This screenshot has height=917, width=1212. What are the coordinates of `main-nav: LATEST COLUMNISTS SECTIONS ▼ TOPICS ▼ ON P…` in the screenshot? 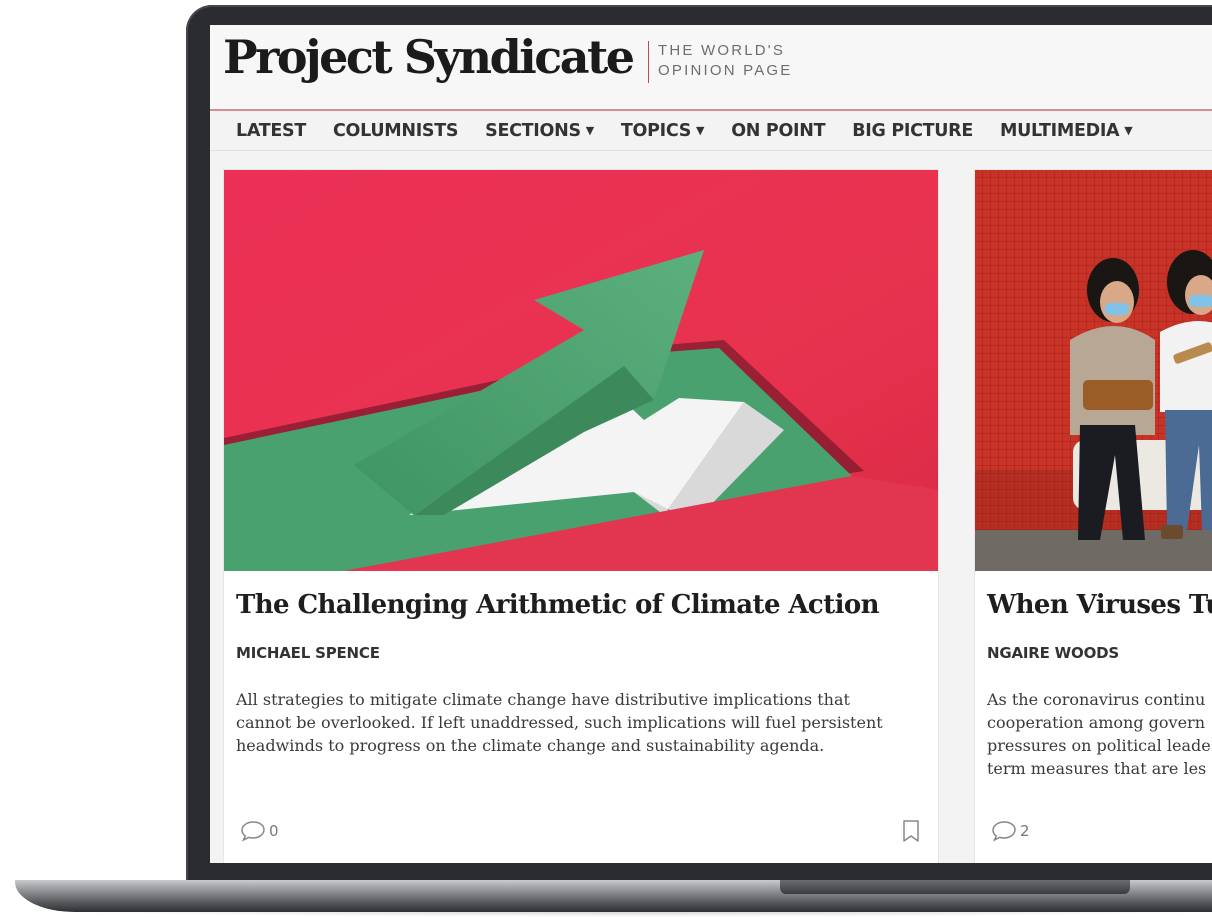 It's located at (711, 131).